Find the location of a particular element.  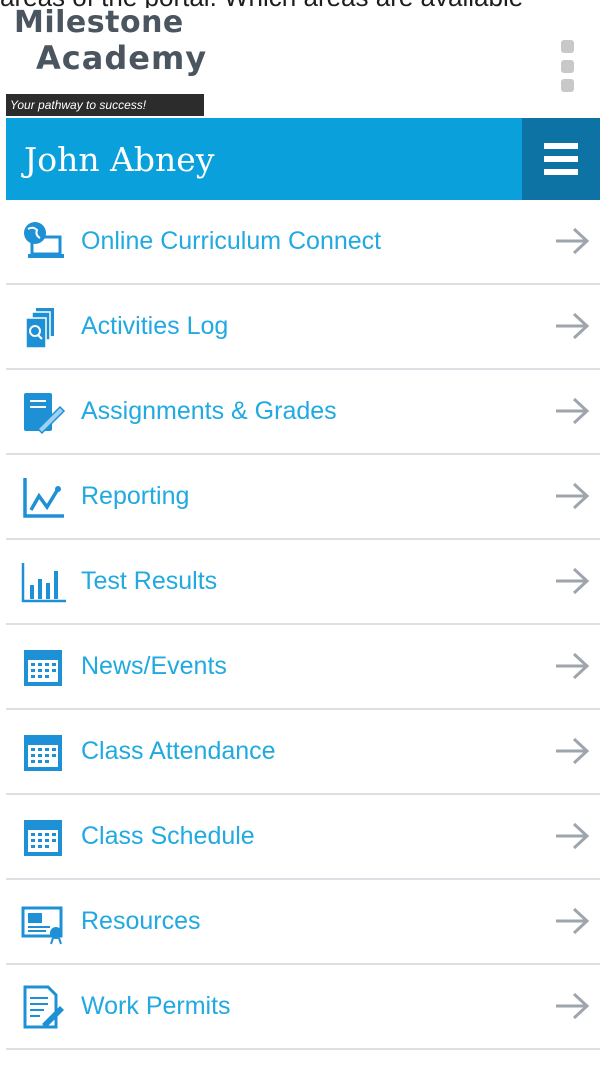

nav-label: Work Permits is located at coordinates (156, 1006).